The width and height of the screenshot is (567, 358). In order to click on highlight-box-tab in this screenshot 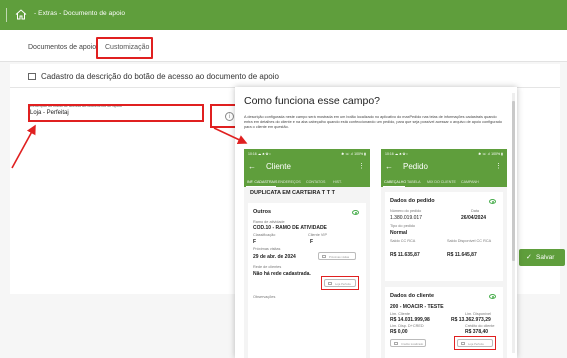, I will do `click(124, 48)`.